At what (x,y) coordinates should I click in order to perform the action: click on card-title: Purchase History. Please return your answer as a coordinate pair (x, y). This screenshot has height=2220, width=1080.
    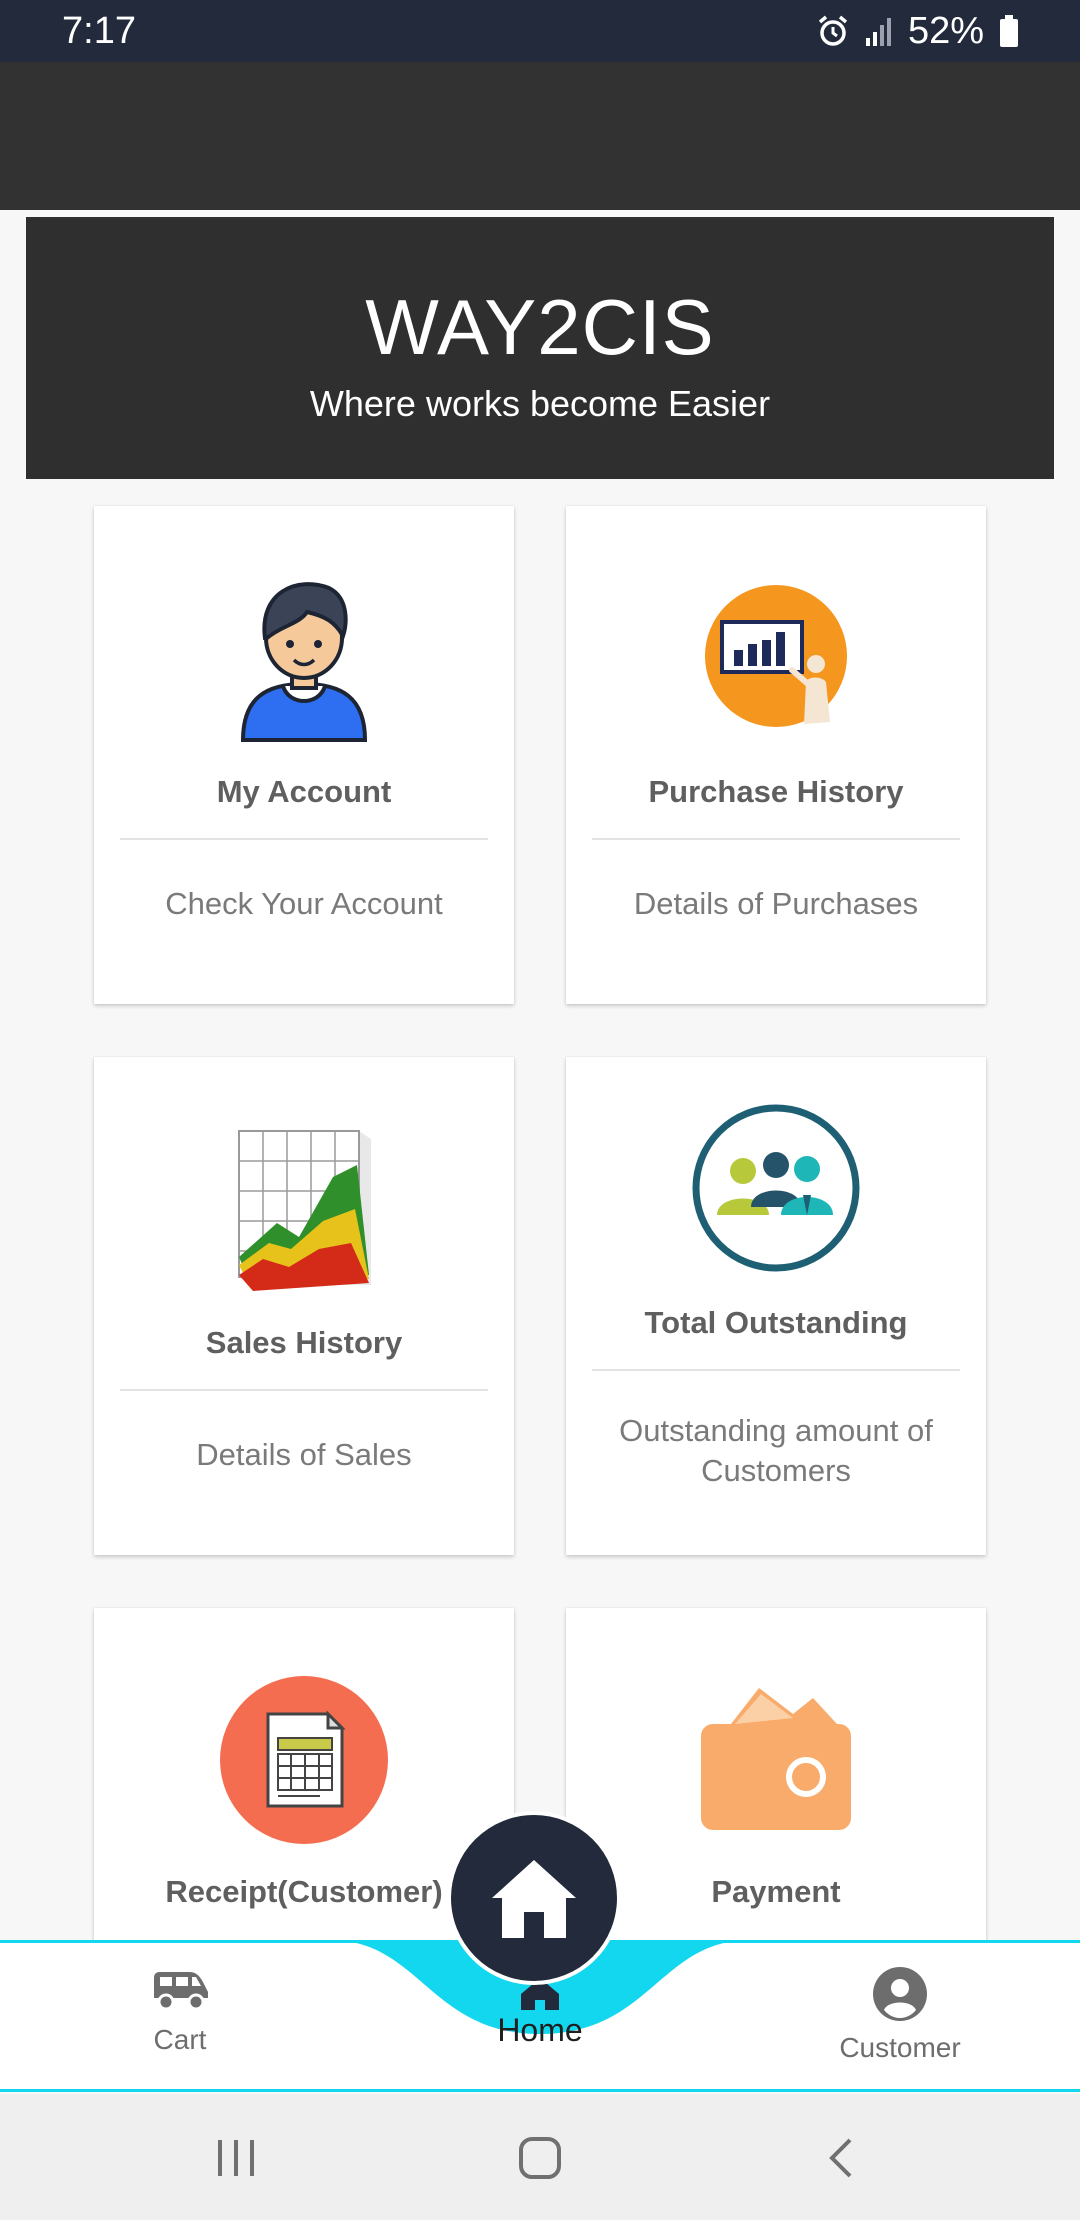
    Looking at the image, I should click on (776, 791).